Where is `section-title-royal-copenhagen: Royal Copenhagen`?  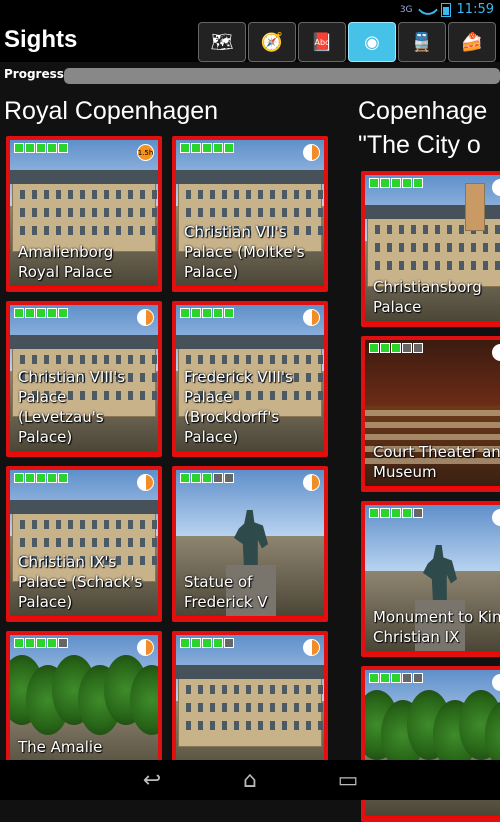
section-title-royal-copenhagen: Royal Copenhagen is located at coordinates (111, 111).